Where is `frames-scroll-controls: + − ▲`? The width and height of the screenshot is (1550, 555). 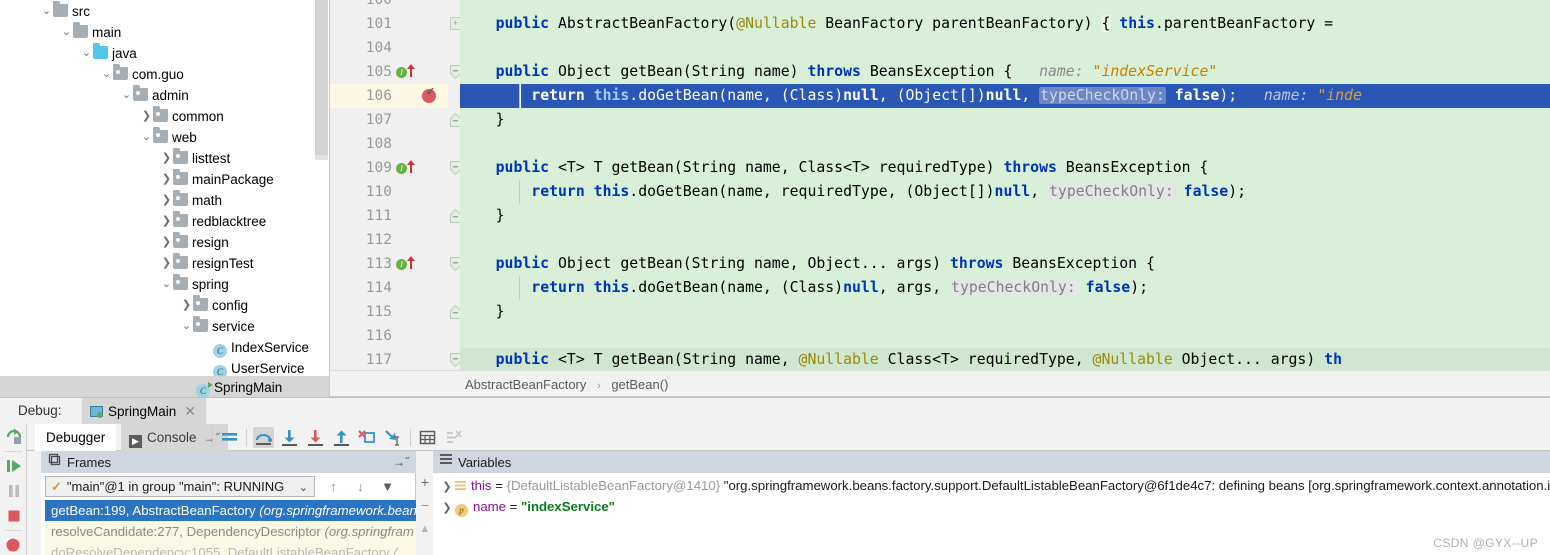
frames-scroll-controls: + − ▲ is located at coordinates (424, 503).